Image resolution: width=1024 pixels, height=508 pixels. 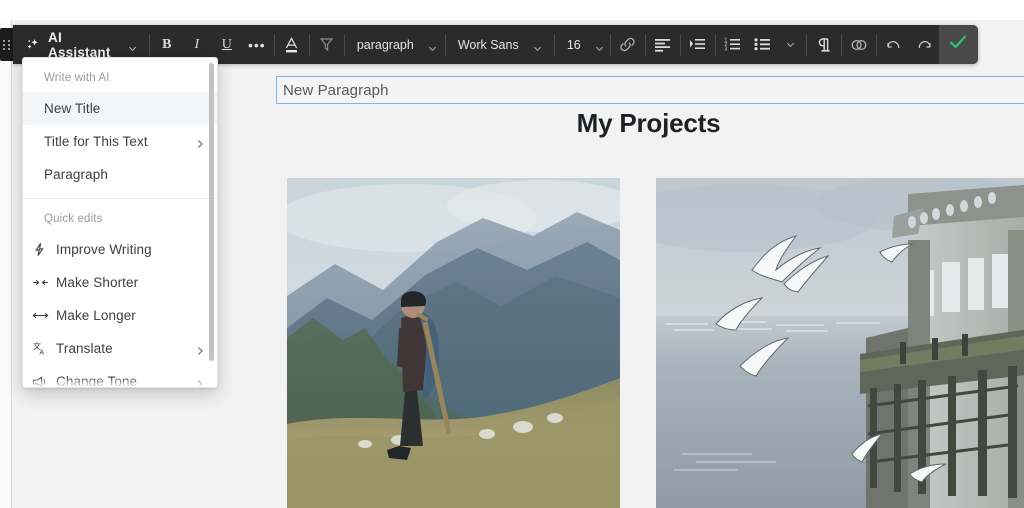 I want to click on menu-scrollbar-thumb, so click(x=211, y=212).